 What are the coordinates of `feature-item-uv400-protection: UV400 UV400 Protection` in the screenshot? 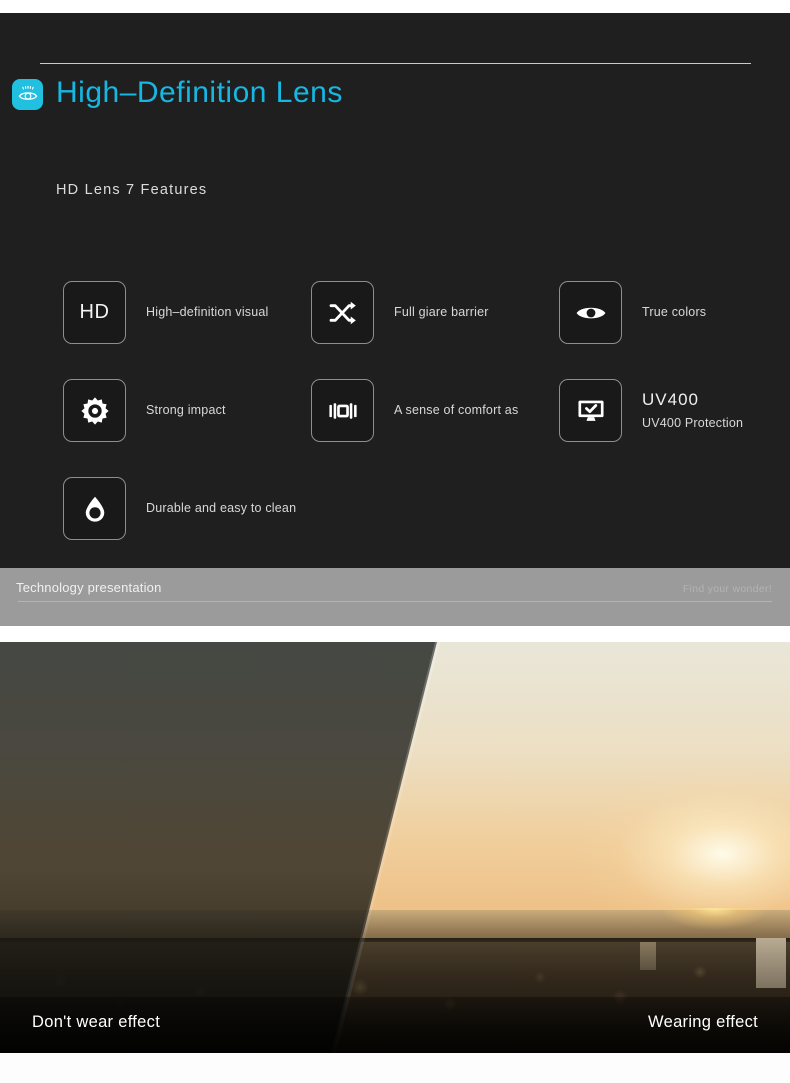 It's located at (661, 410).